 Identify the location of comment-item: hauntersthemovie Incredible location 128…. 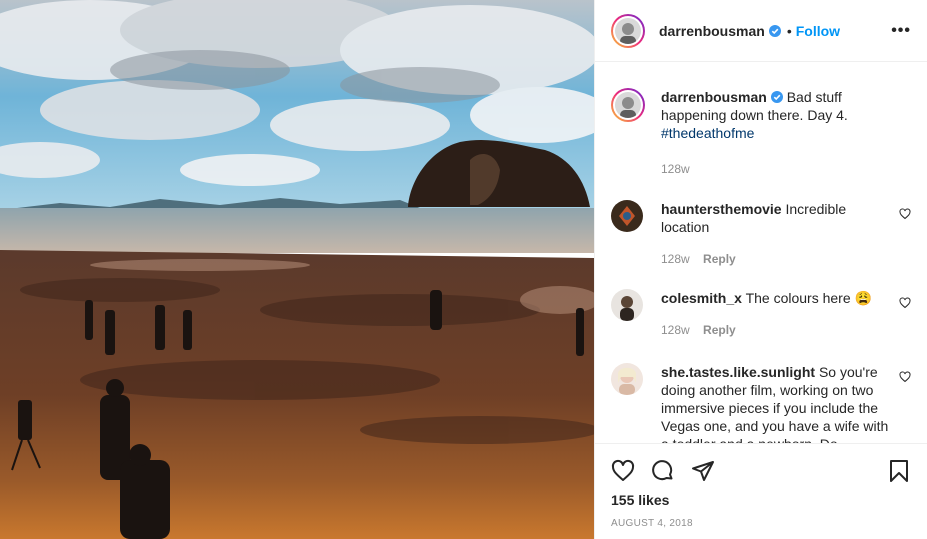
(761, 234).